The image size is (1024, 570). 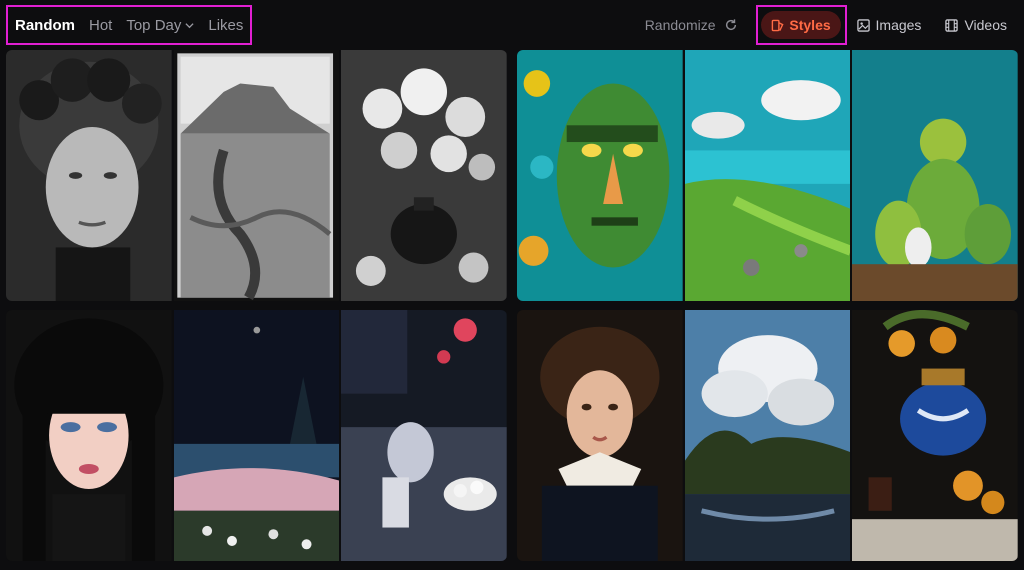 I want to click on tab-top-day: Top Day, so click(x=160, y=25).